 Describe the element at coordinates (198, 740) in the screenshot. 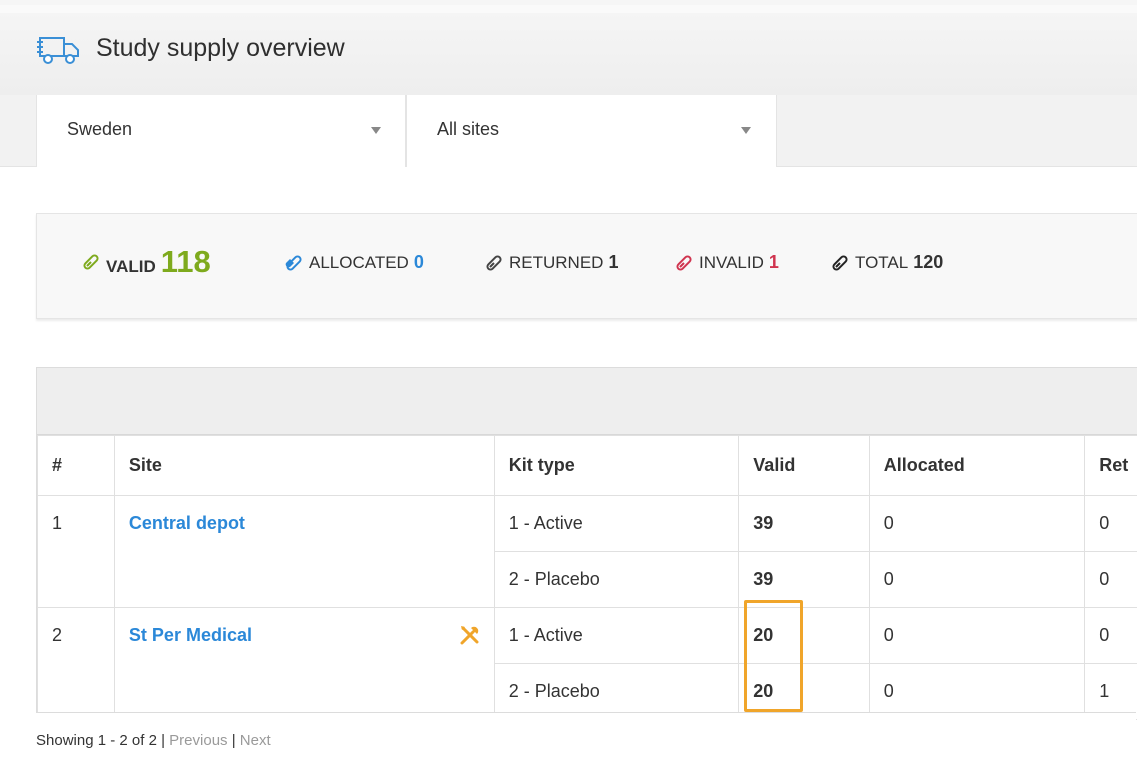

I see `previous-page-link: Previous` at that location.